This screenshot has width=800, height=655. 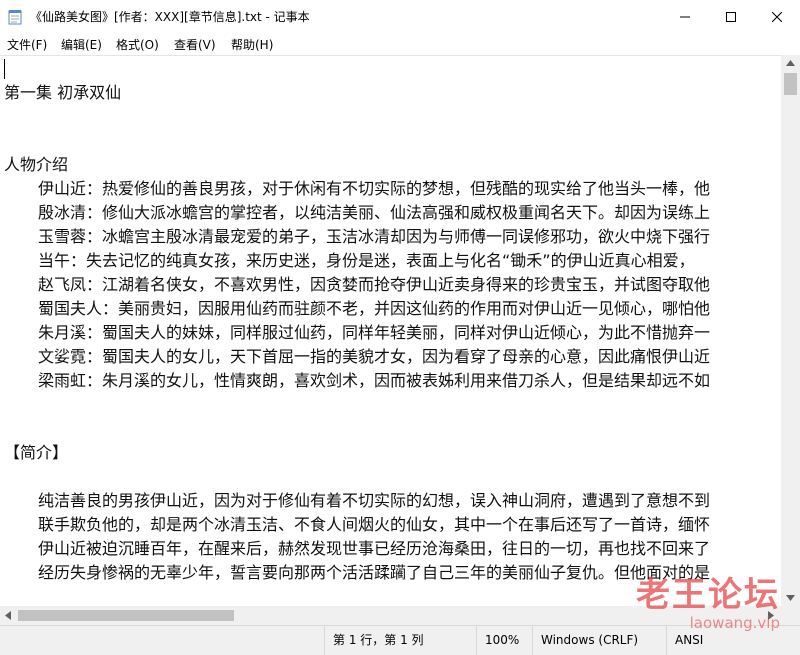 What do you see at coordinates (27, 44) in the screenshot?
I see `menu-file: 文件(F)` at bounding box center [27, 44].